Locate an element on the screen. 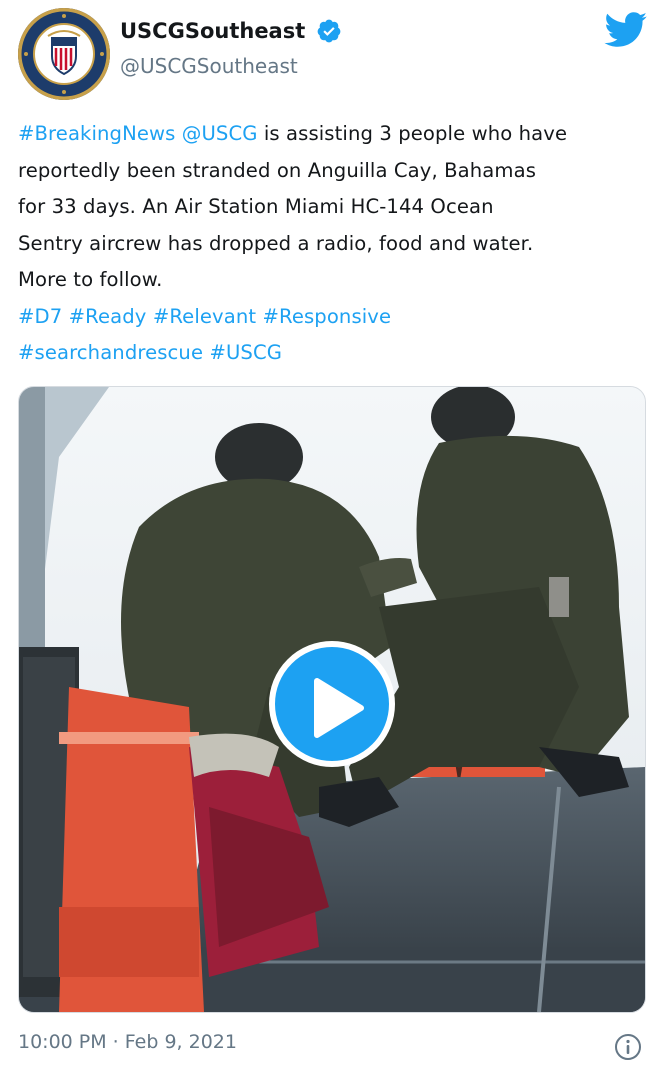 Image resolution: width=667 pixels, height=1079 pixels. tweet-timestamp: 10:00 PM · Feb 9, 2021 is located at coordinates (127, 1042).